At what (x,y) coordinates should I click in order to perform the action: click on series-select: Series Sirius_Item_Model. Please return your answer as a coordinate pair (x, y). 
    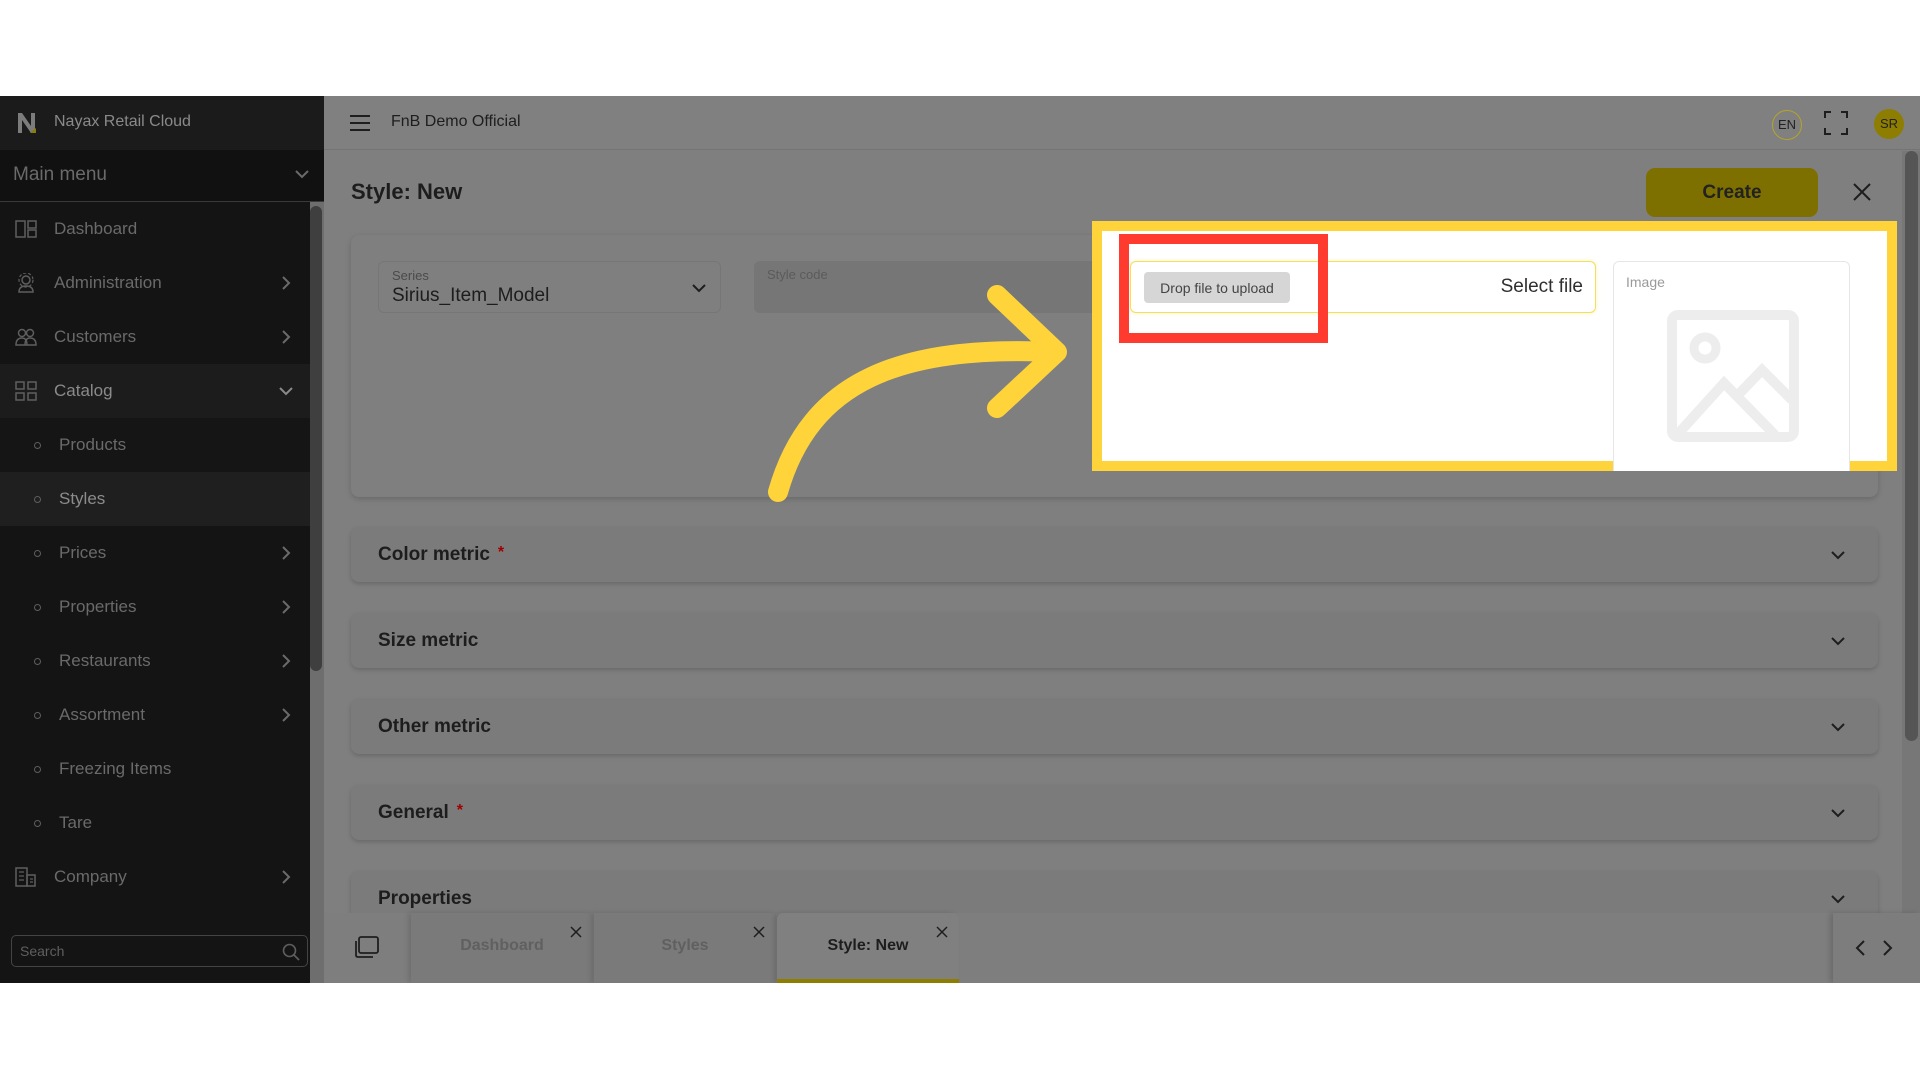
    Looking at the image, I should click on (549, 287).